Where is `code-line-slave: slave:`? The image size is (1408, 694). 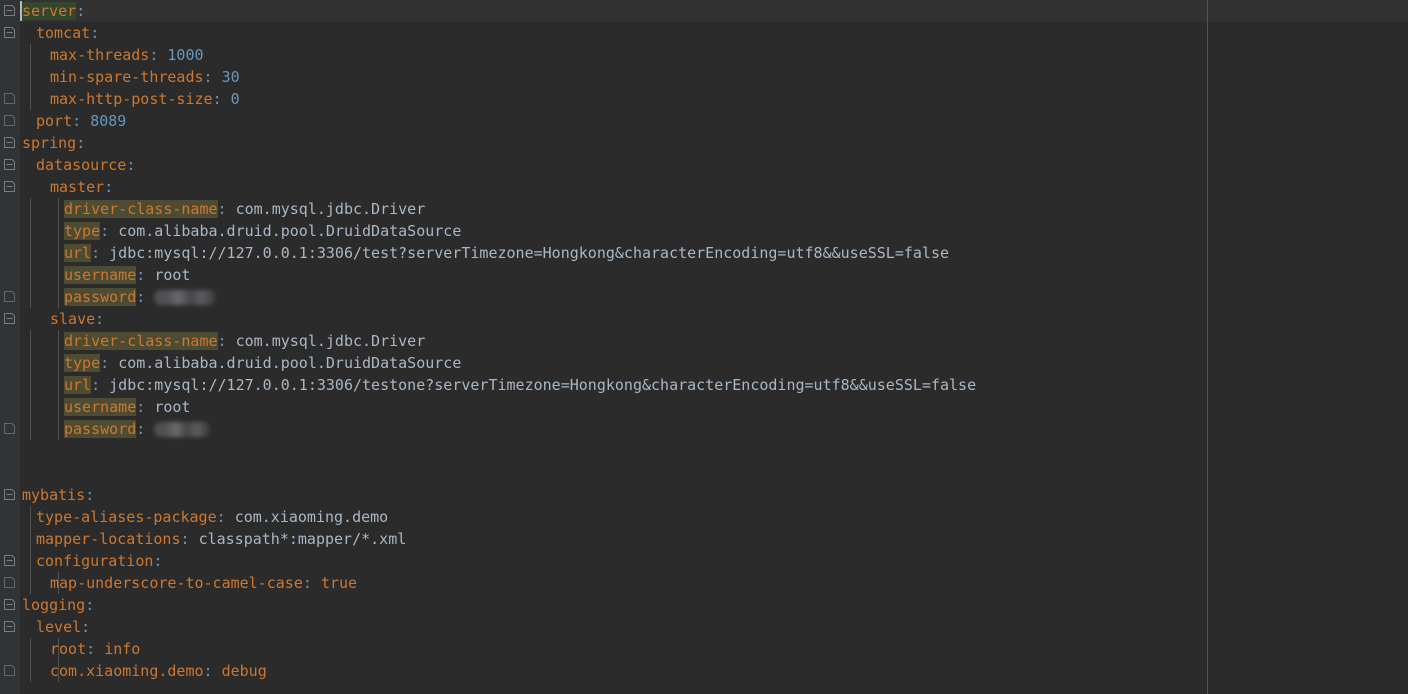
code-line-slave: slave: is located at coordinates (704, 319).